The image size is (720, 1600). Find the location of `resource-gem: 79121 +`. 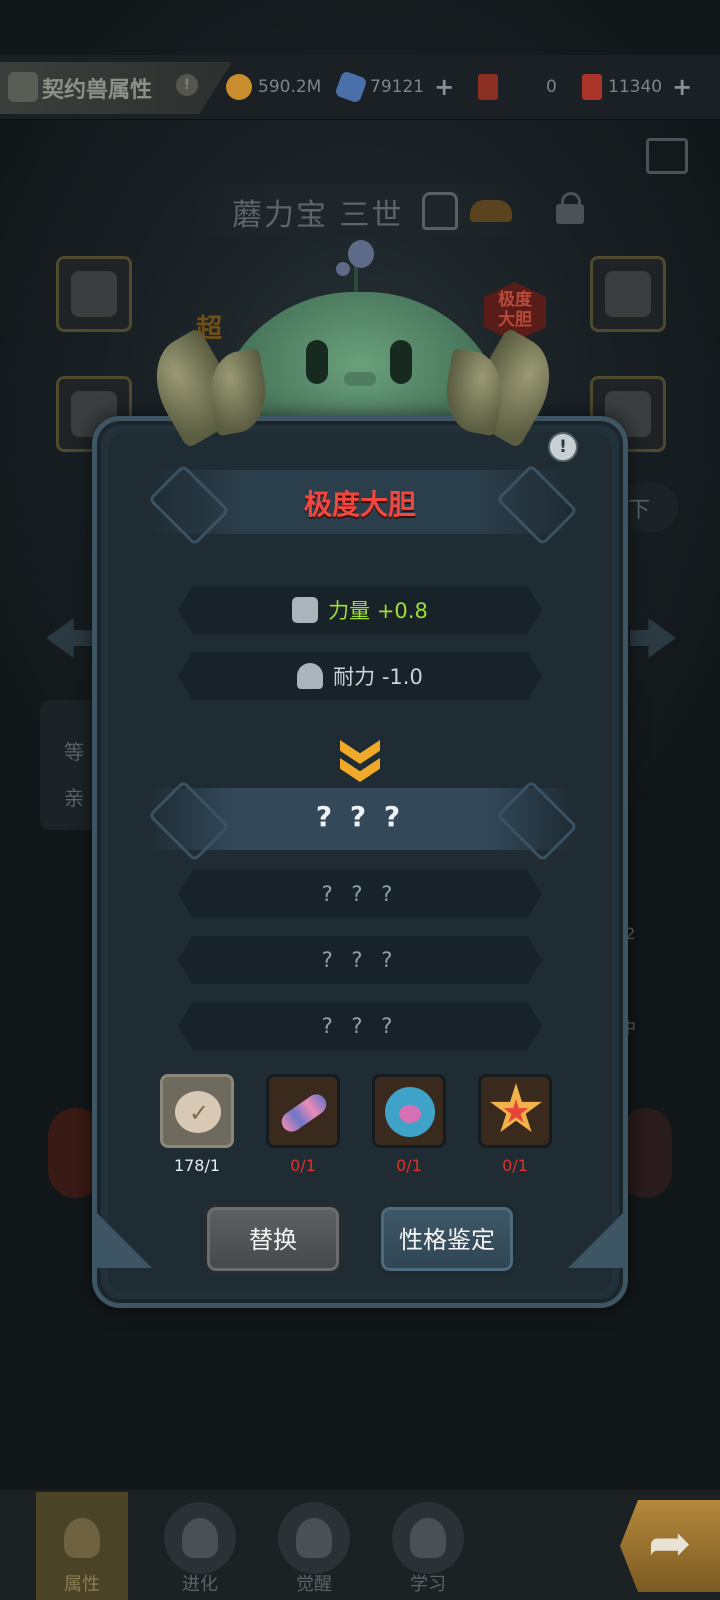

resource-gem: 79121 + is located at coordinates (394, 87).